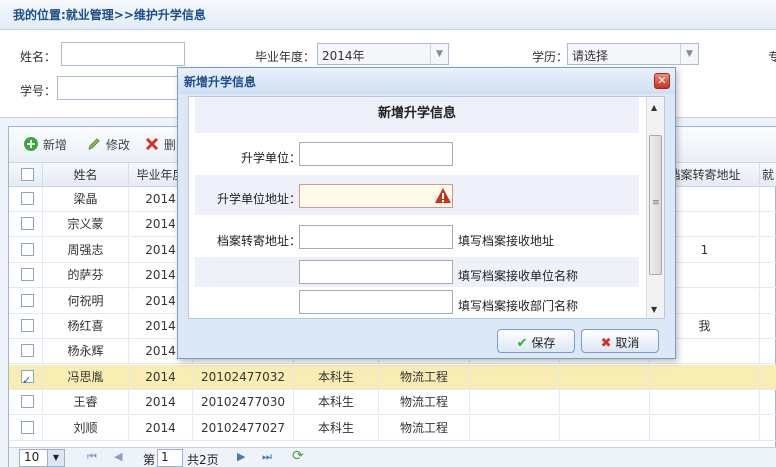 The height and width of the screenshot is (467, 776). Describe the element at coordinates (121, 88) in the screenshot. I see `student-no-input` at that location.